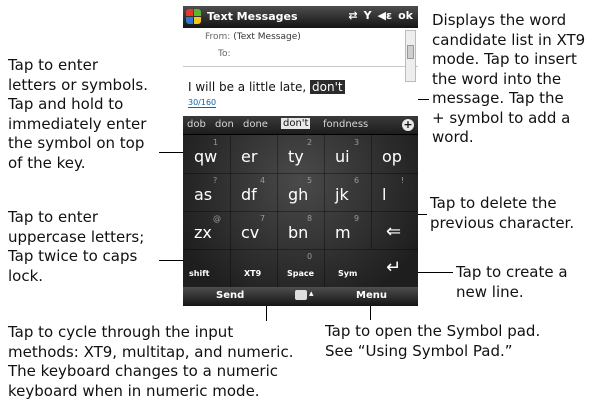  What do you see at coordinates (342, 194) in the screenshot?
I see `key-letters: jk` at bounding box center [342, 194].